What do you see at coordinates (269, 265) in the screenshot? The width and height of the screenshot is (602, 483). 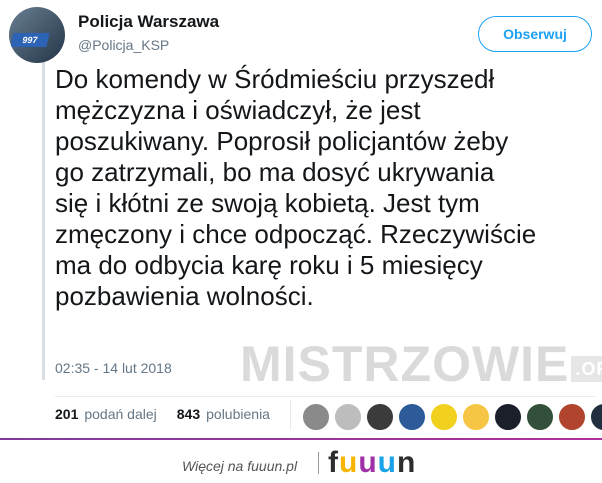 I see `tweet-line: ma do odbycia karę roku i 5 miesięcy` at bounding box center [269, 265].